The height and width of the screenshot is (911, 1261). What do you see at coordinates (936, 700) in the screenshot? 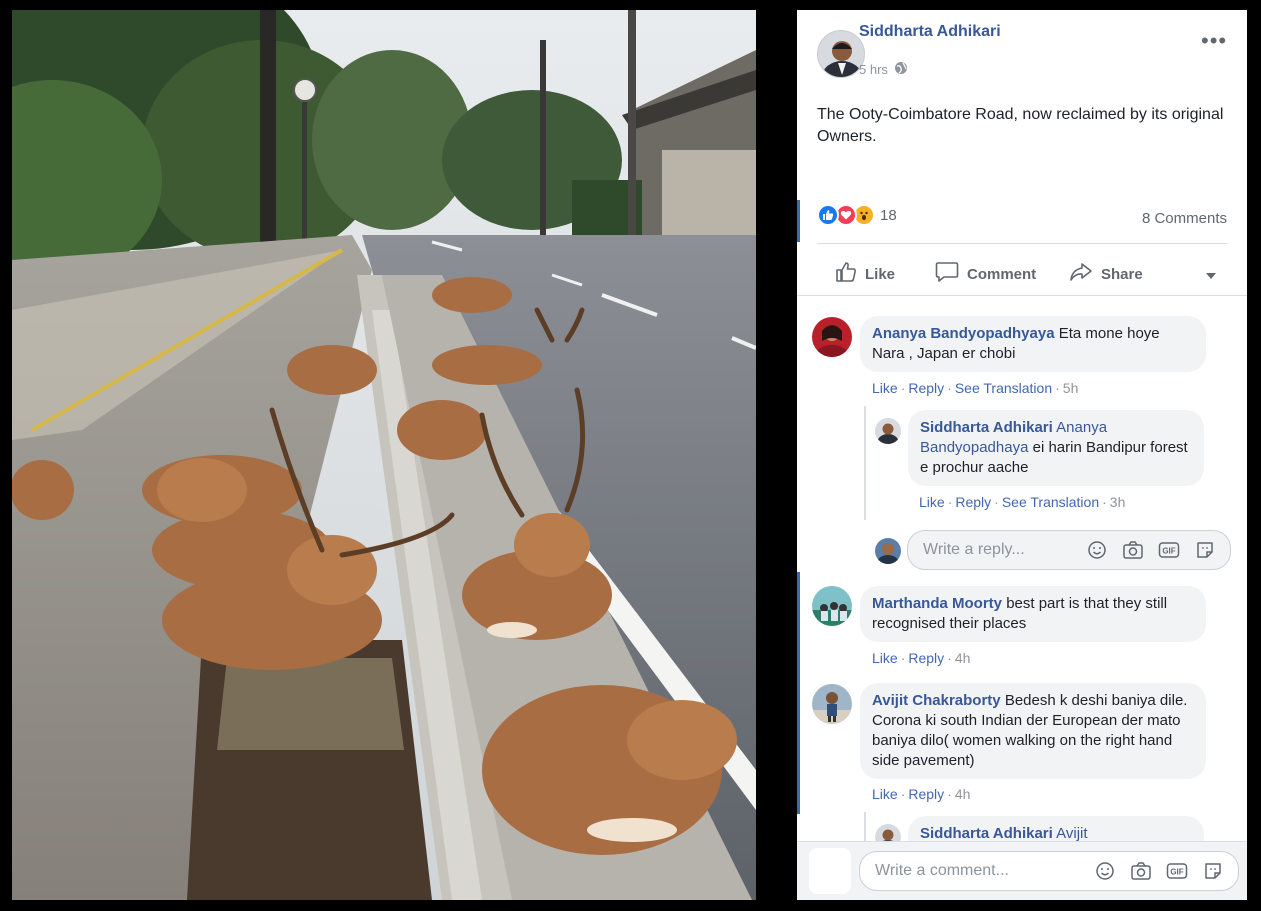
I see `comment-author: Avijit Chakraborty` at bounding box center [936, 700].